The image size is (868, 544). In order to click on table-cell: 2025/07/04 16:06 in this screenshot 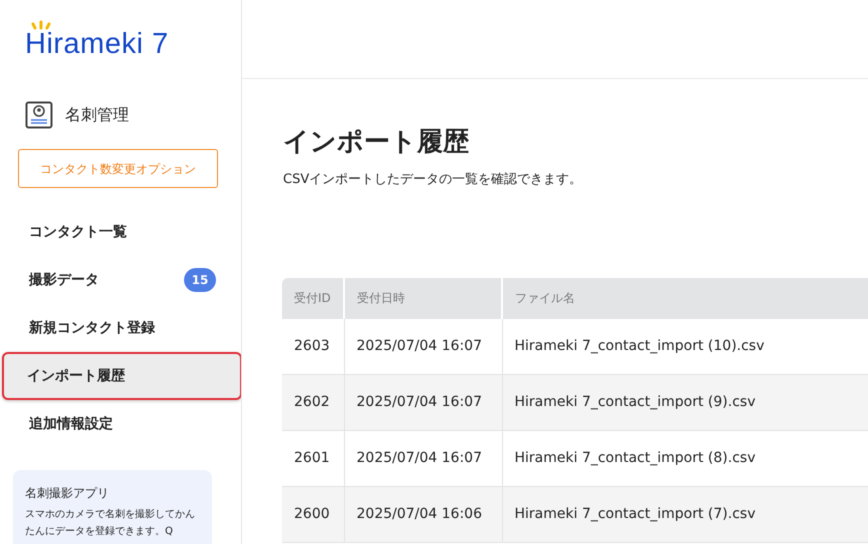, I will do `click(423, 514)`.